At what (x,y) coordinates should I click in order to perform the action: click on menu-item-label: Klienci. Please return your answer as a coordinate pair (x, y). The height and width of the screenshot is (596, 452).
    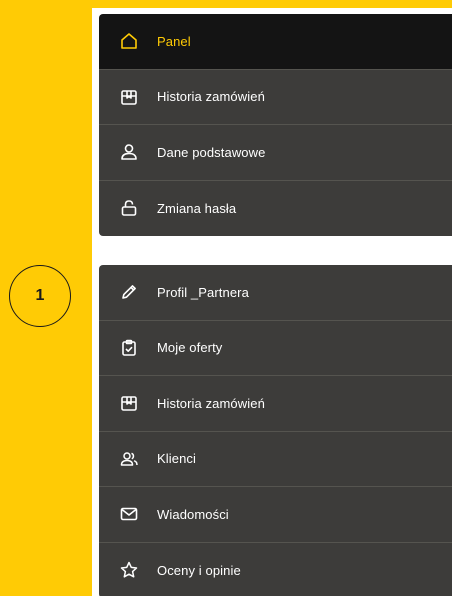
    Looking at the image, I should click on (176, 459).